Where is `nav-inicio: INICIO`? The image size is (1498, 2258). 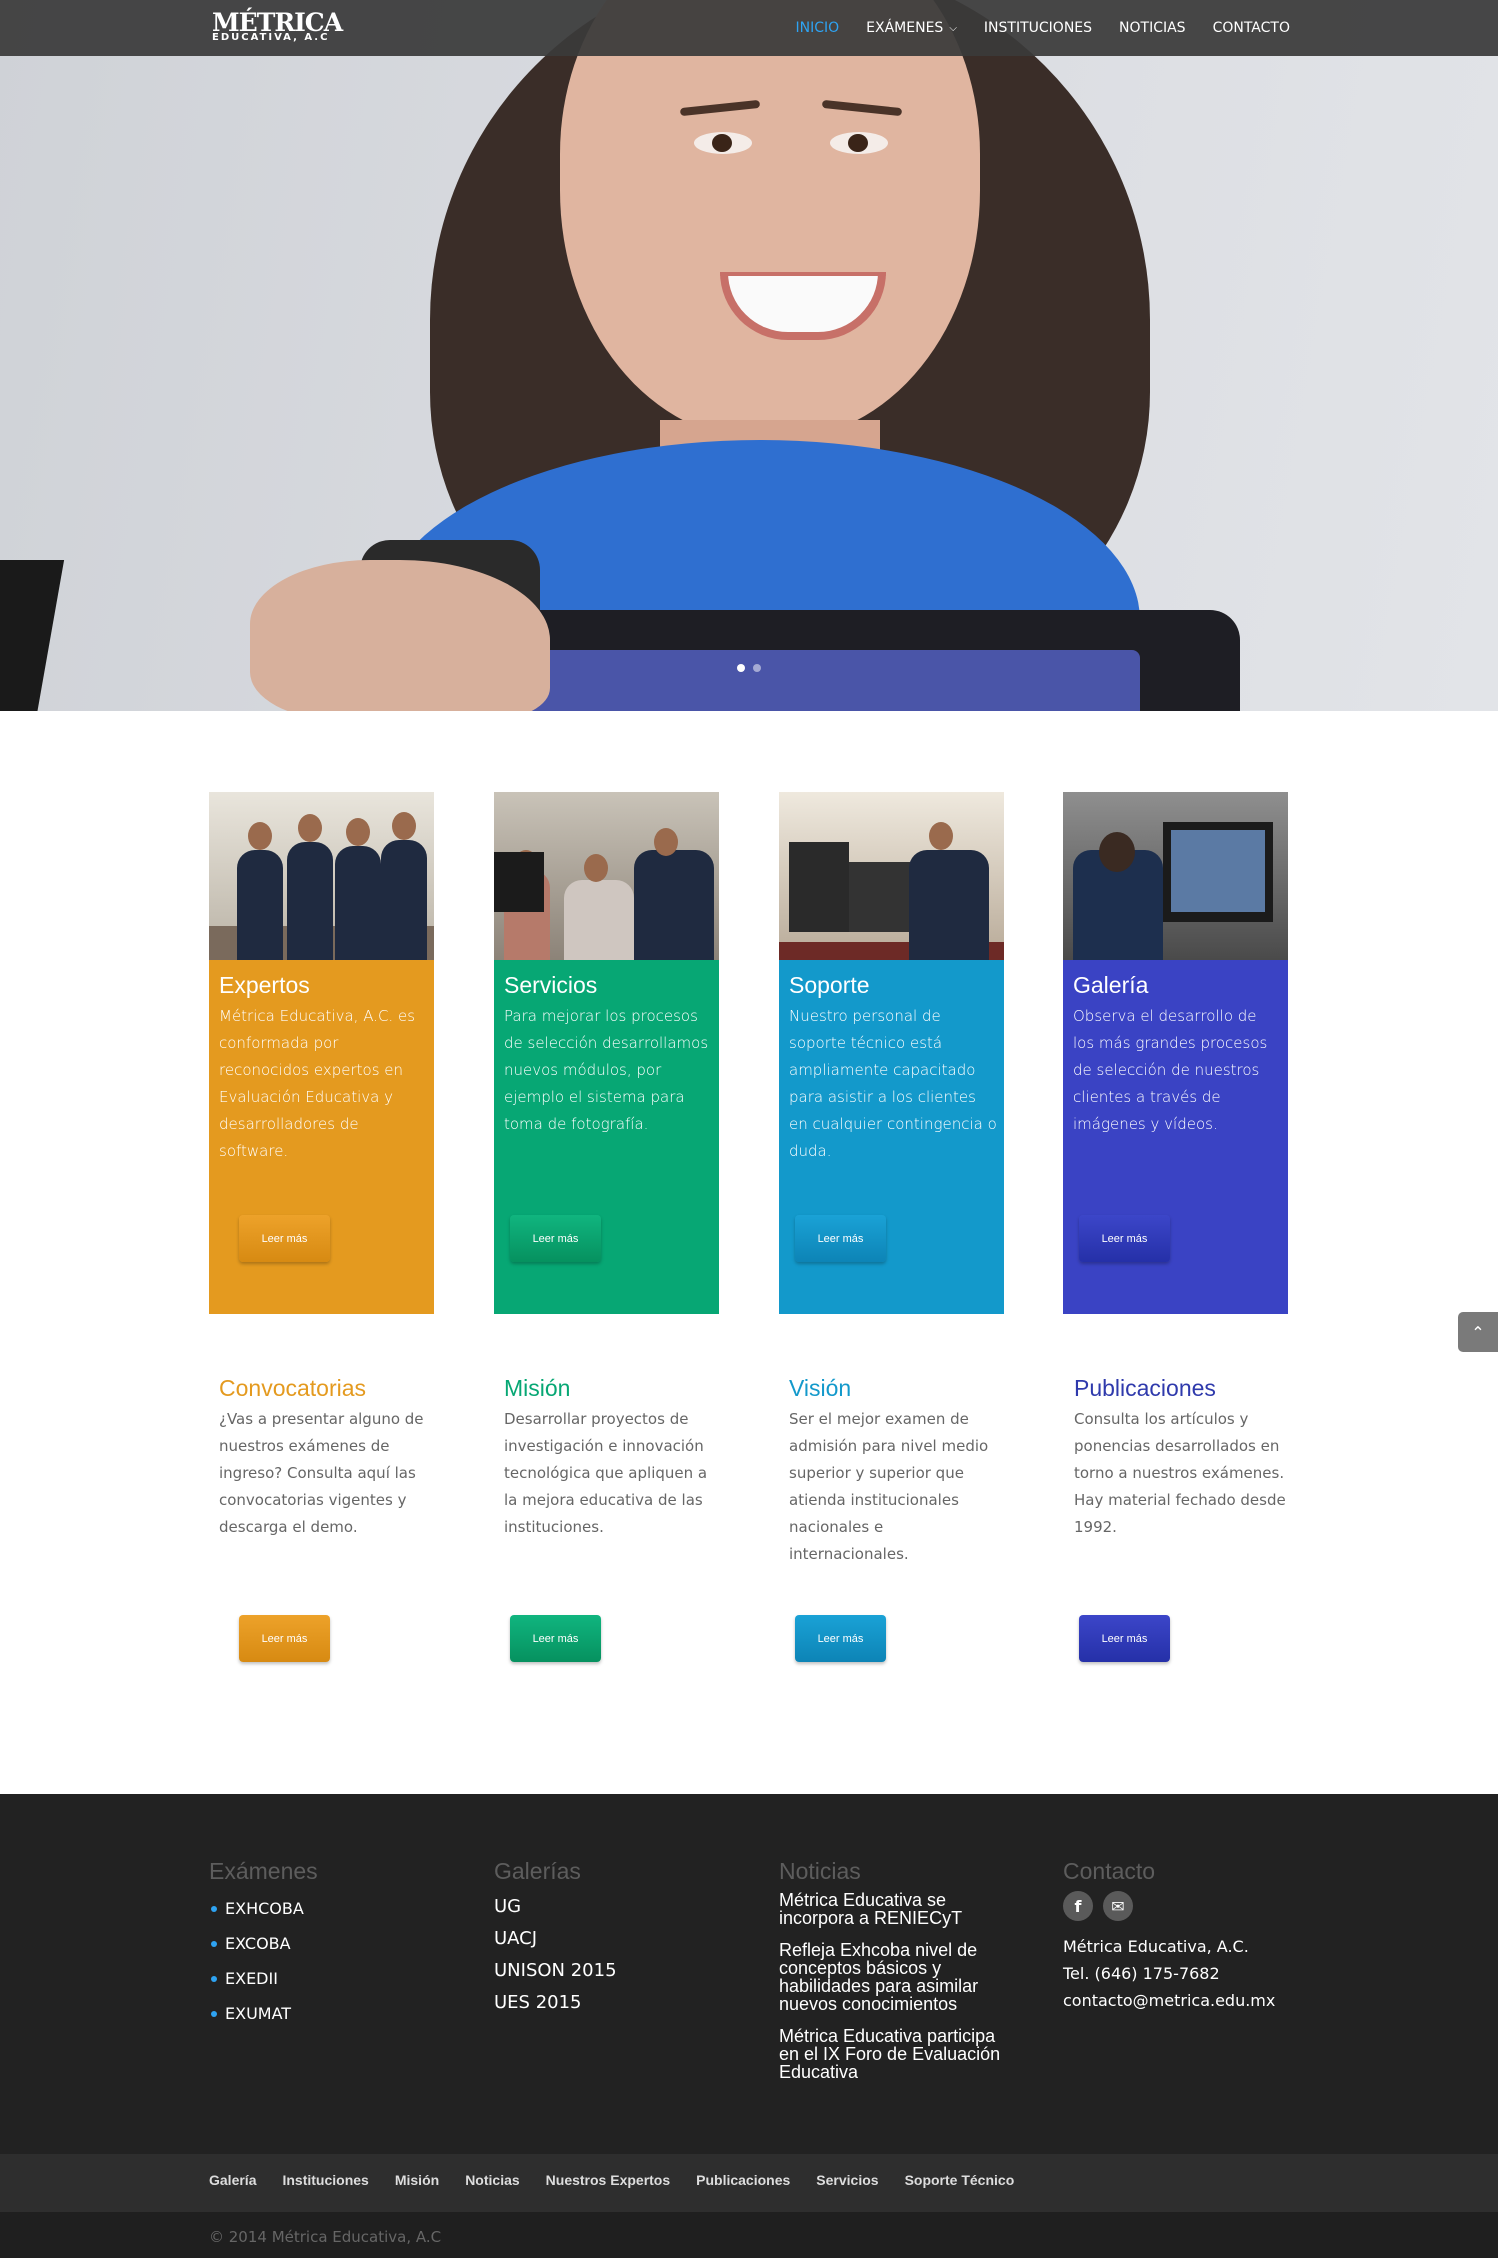 nav-inicio: INICIO is located at coordinates (818, 28).